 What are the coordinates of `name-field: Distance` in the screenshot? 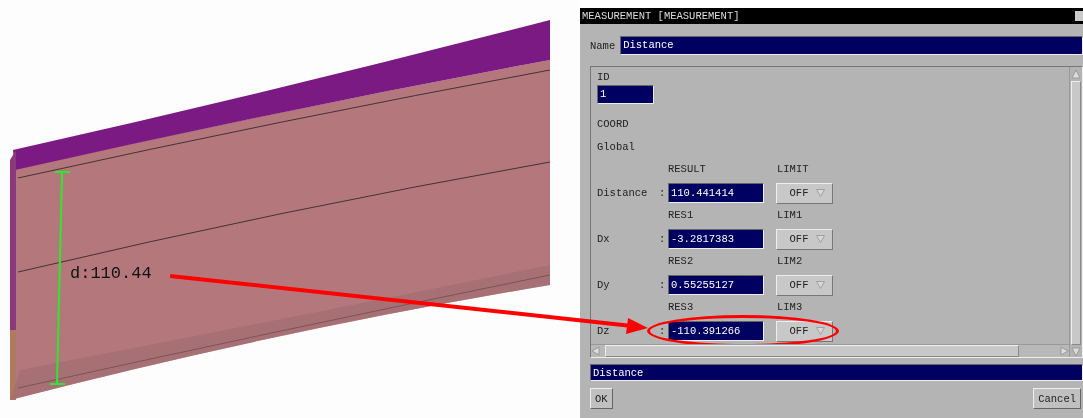 It's located at (851, 45).